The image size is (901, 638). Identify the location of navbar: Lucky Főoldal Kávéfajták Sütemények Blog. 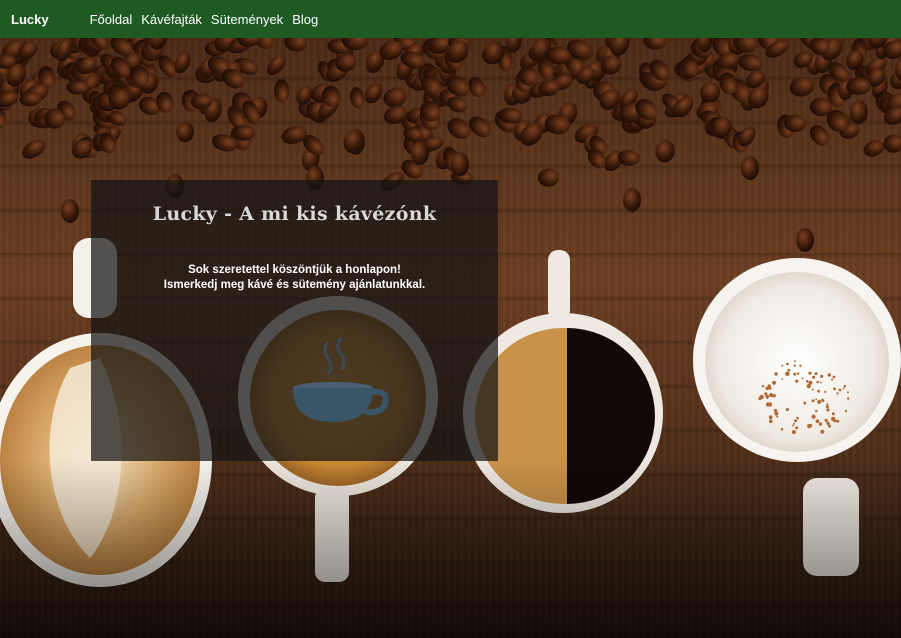
(450, 19).